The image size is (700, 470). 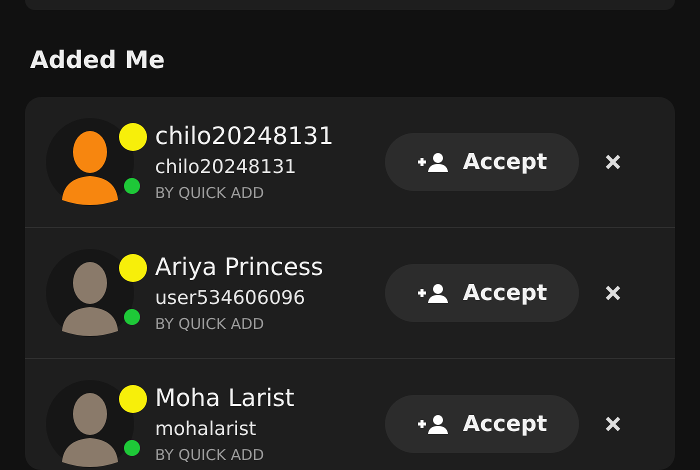 I want to click on display-name: chilo20248131, so click(x=245, y=136).